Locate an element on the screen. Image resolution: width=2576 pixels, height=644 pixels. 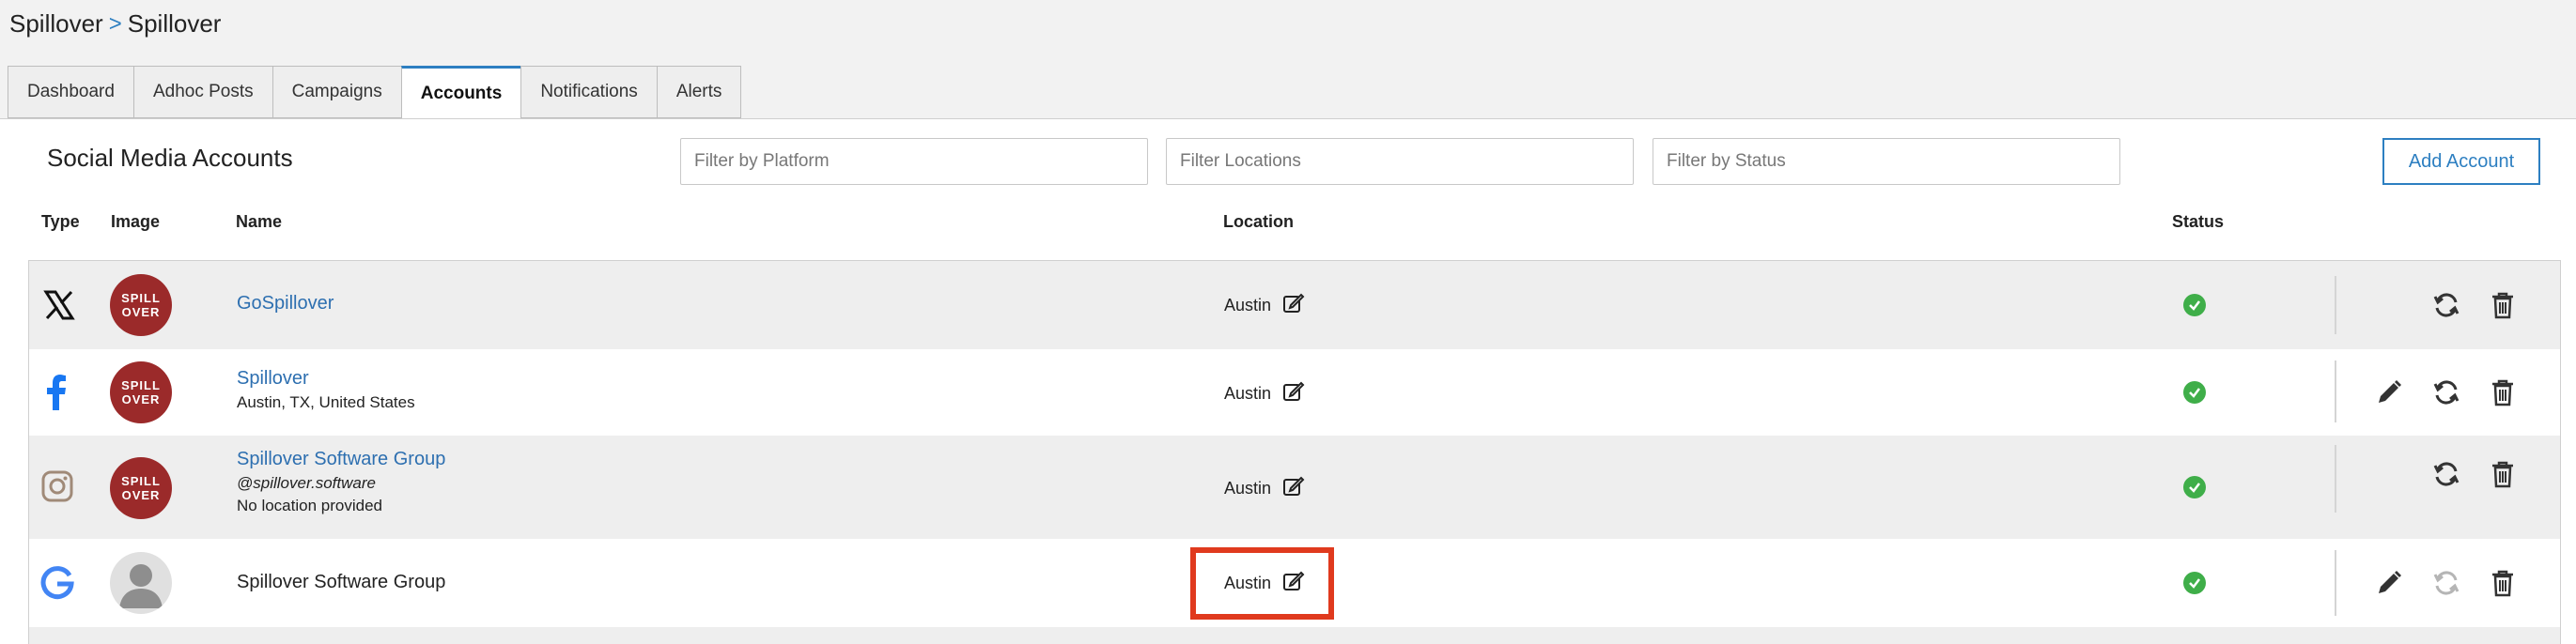
account-address: Austin, TX, United States is located at coordinates (326, 402).